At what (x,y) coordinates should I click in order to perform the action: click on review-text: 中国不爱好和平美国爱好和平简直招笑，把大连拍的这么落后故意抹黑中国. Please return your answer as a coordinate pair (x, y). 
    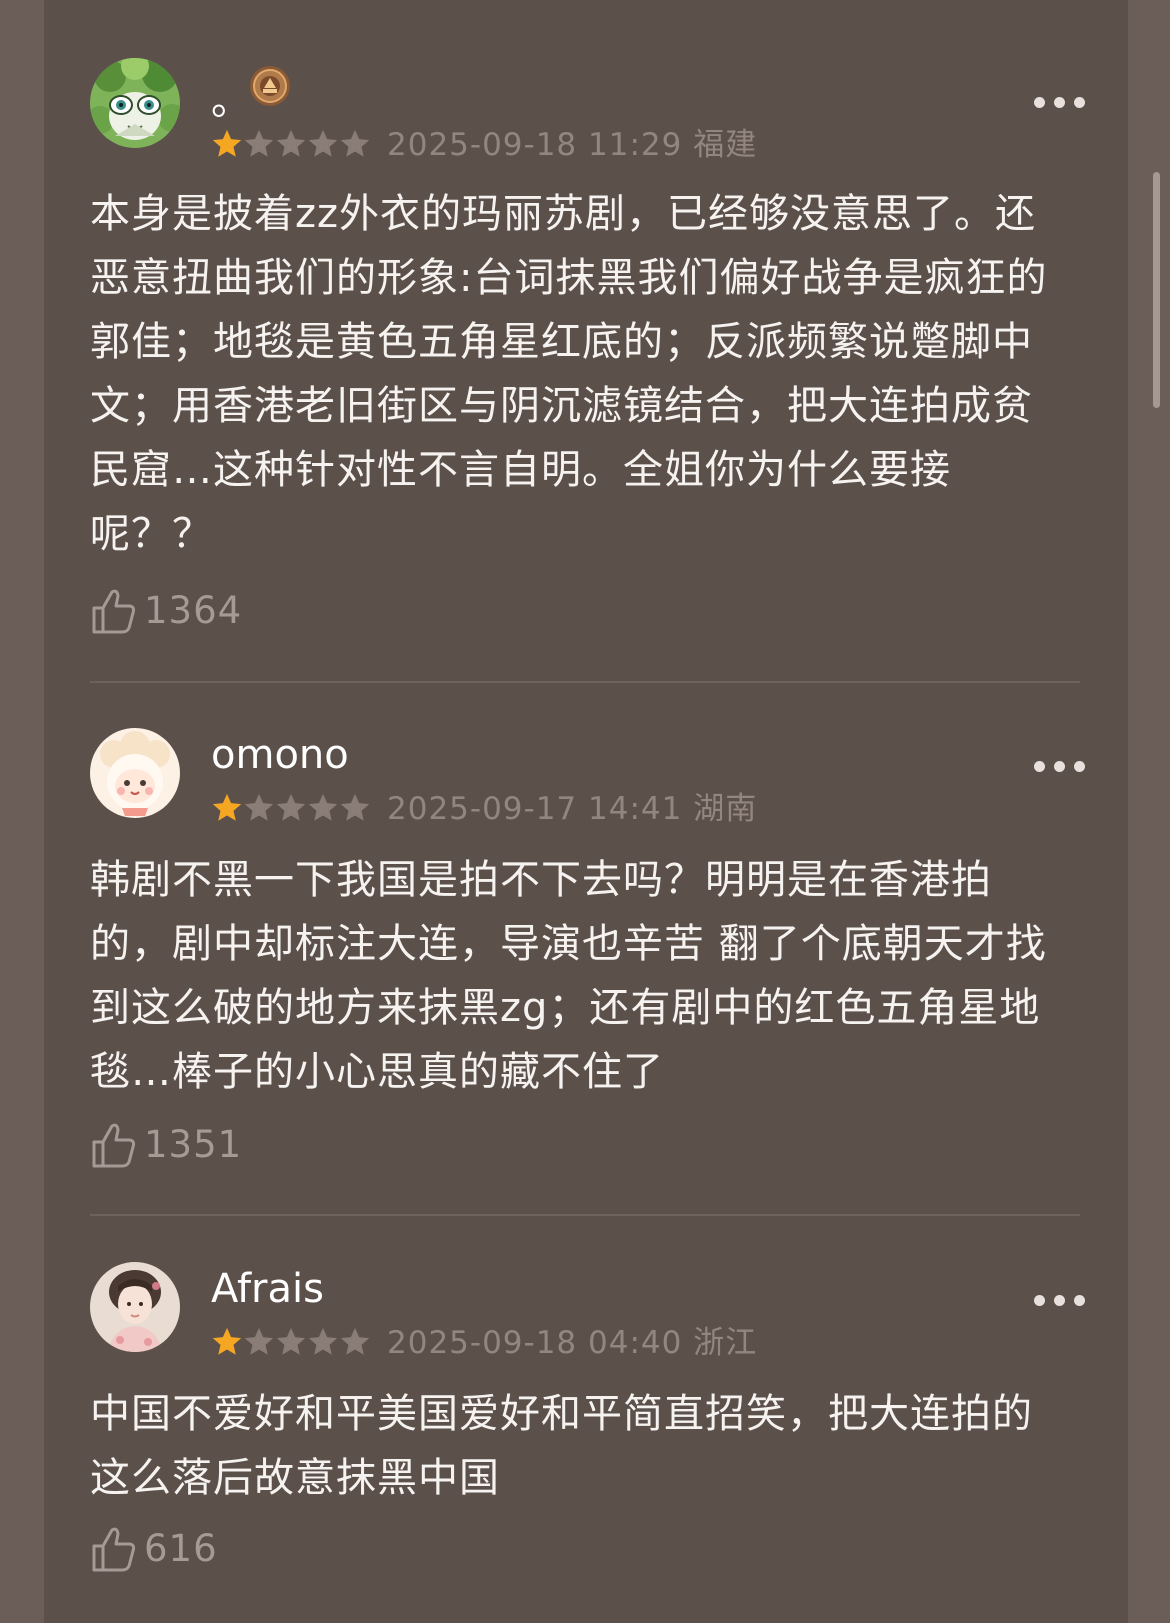
    Looking at the image, I should click on (561, 1446).